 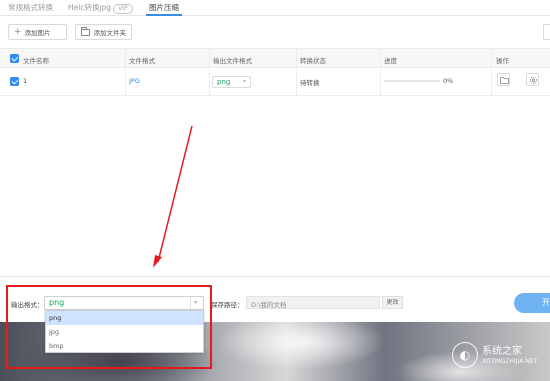 What do you see at coordinates (25, 81) in the screenshot?
I see `row-file-name: 1` at bounding box center [25, 81].